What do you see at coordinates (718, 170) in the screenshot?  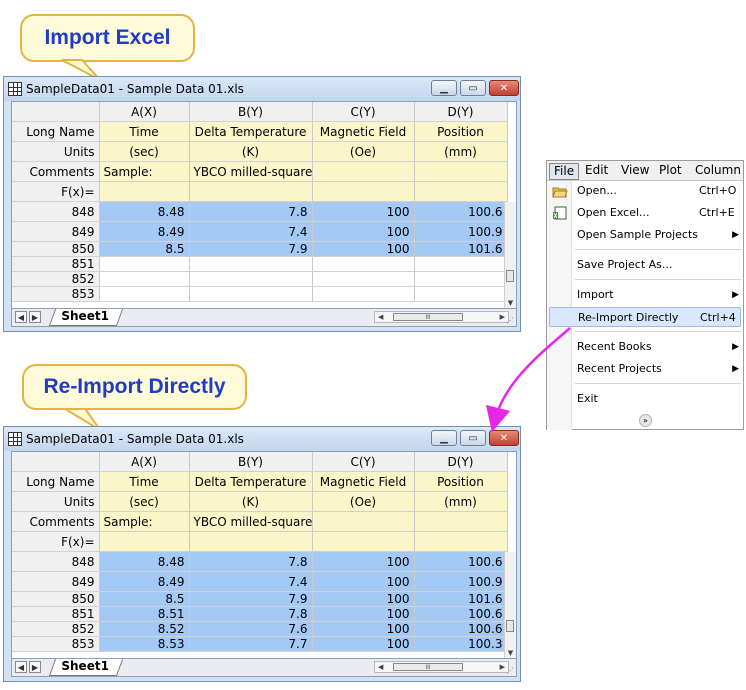 I see `menu-column: Column` at bounding box center [718, 170].